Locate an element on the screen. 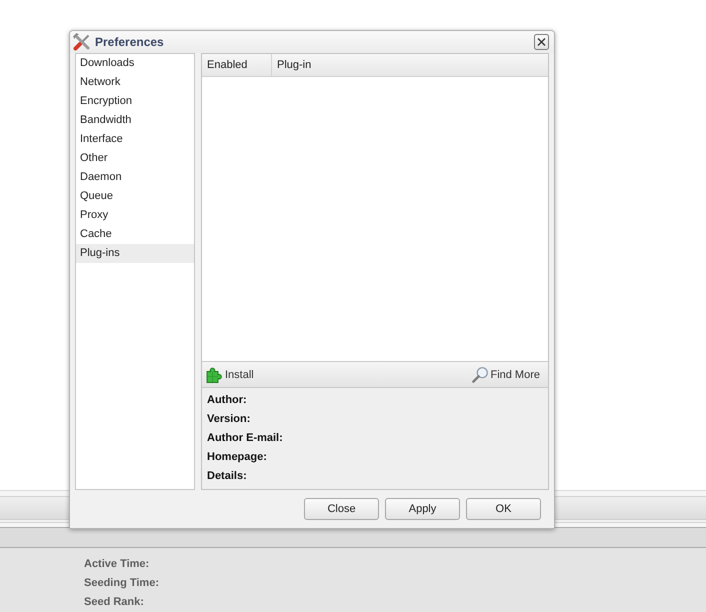  field-label: Author: is located at coordinates (227, 400).